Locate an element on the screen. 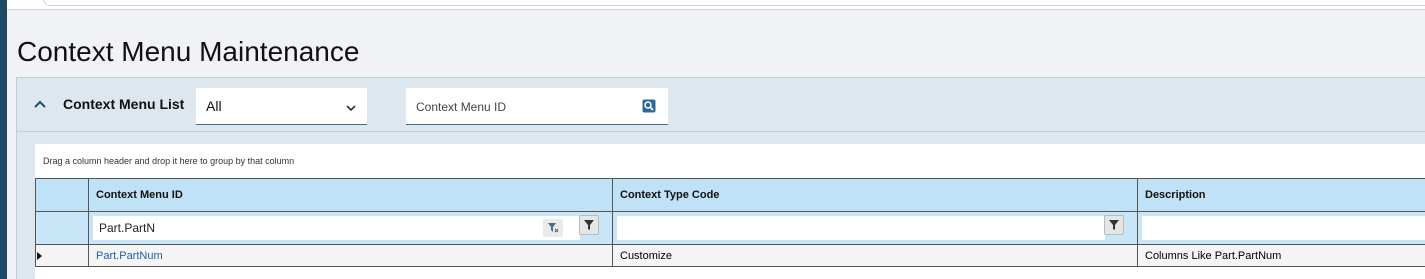 The width and height of the screenshot is (1425, 279). column-header-context-menu-id: Context Menu ID is located at coordinates (350, 195).